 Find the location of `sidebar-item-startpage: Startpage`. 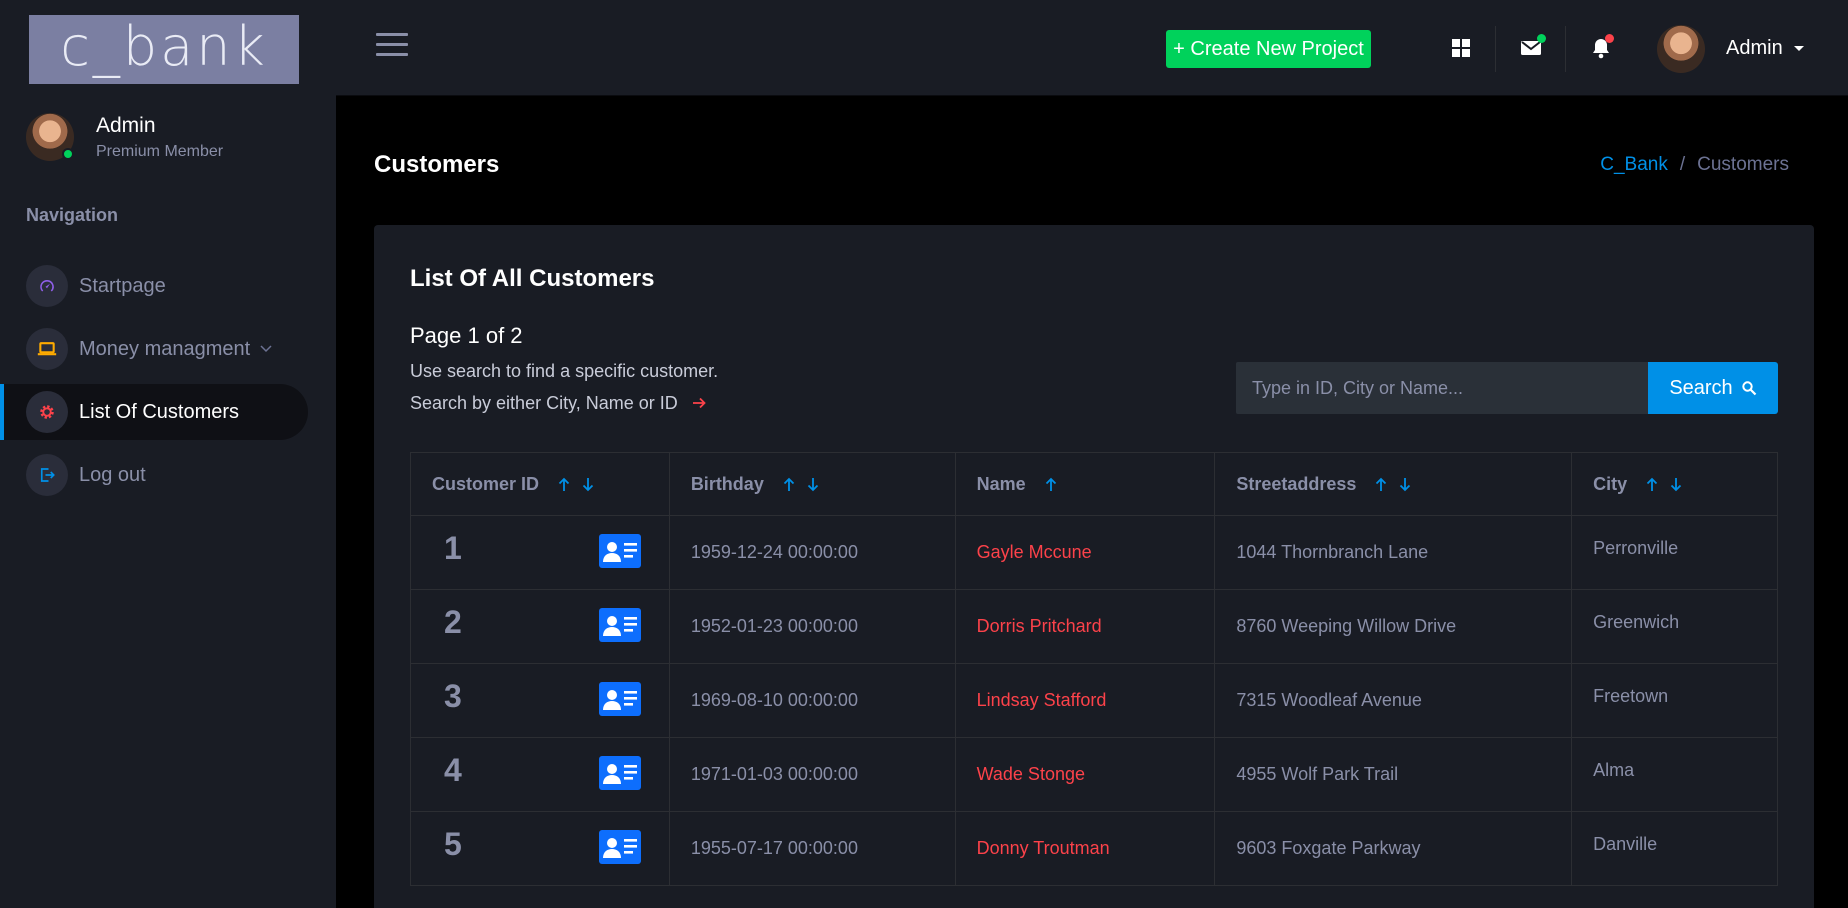

sidebar-item-startpage: Startpage is located at coordinates (154, 286).